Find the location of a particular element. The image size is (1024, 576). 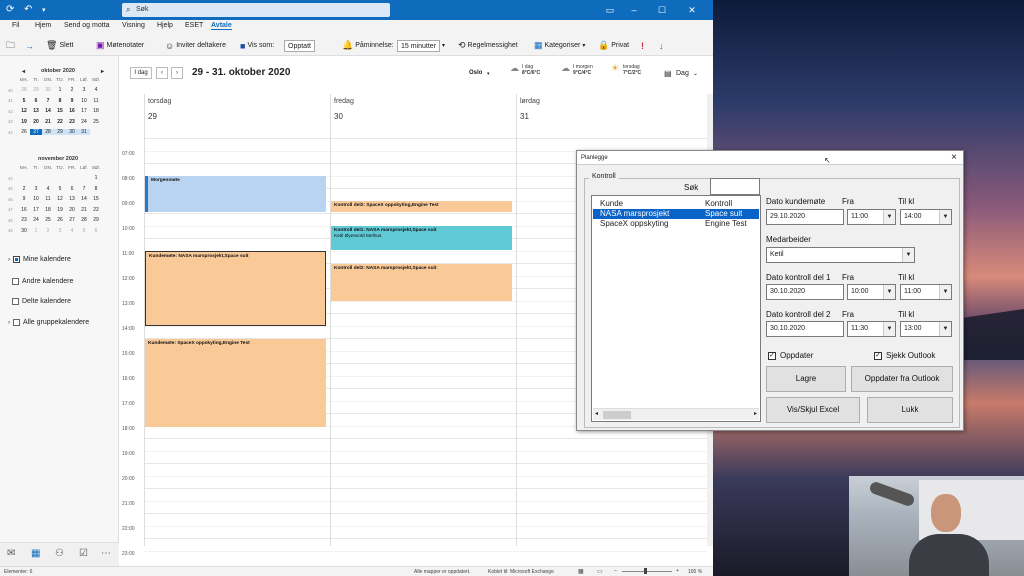

next-day-icon: › is located at coordinates (177, 73).